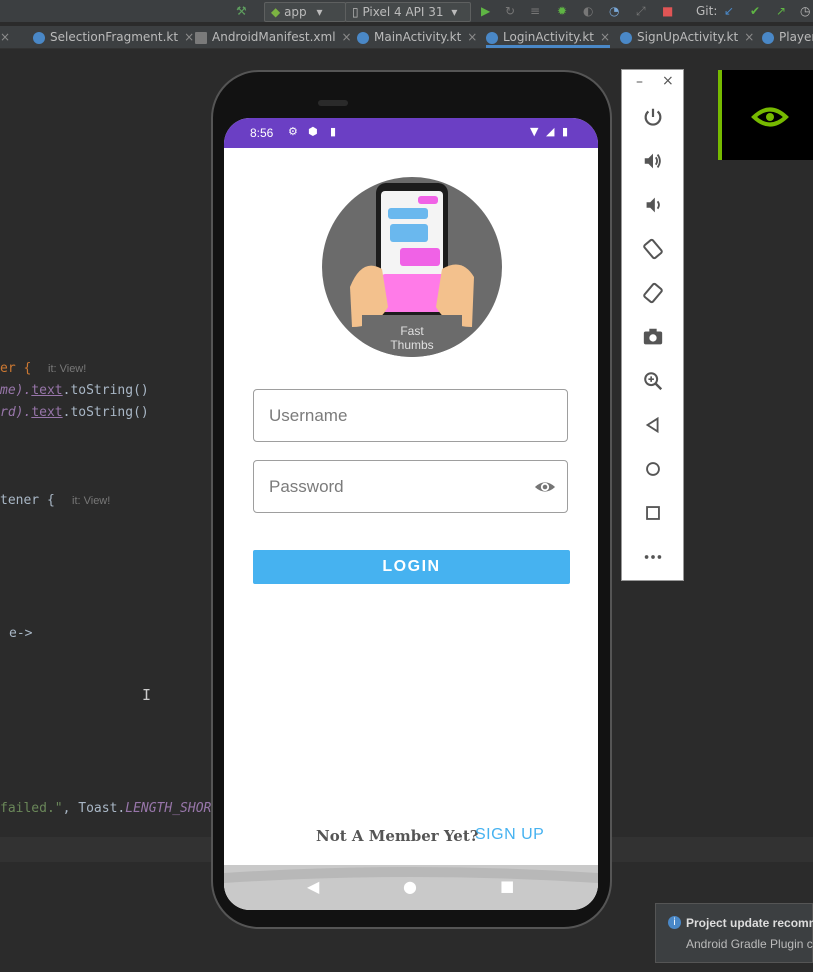  I want to click on tab-player: Player.k, so click(787, 37).